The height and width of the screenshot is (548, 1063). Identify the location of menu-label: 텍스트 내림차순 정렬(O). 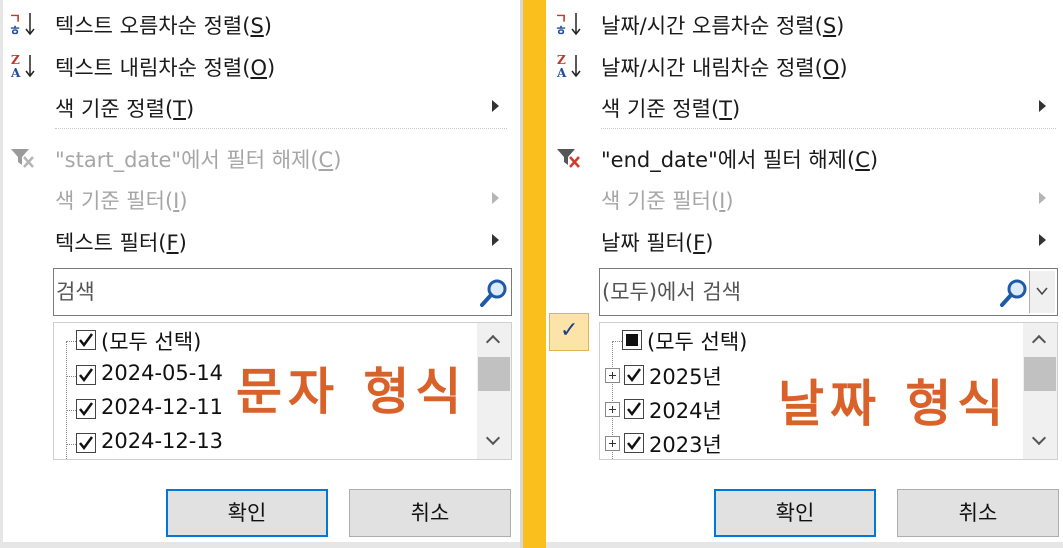
(165, 68).